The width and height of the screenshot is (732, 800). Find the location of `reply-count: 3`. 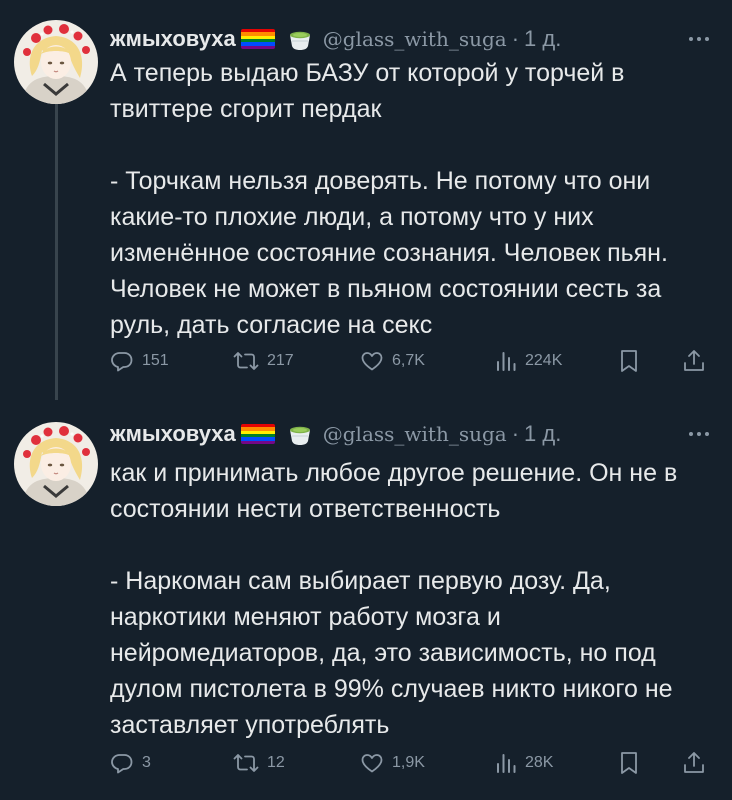

reply-count: 3 is located at coordinates (146, 762).